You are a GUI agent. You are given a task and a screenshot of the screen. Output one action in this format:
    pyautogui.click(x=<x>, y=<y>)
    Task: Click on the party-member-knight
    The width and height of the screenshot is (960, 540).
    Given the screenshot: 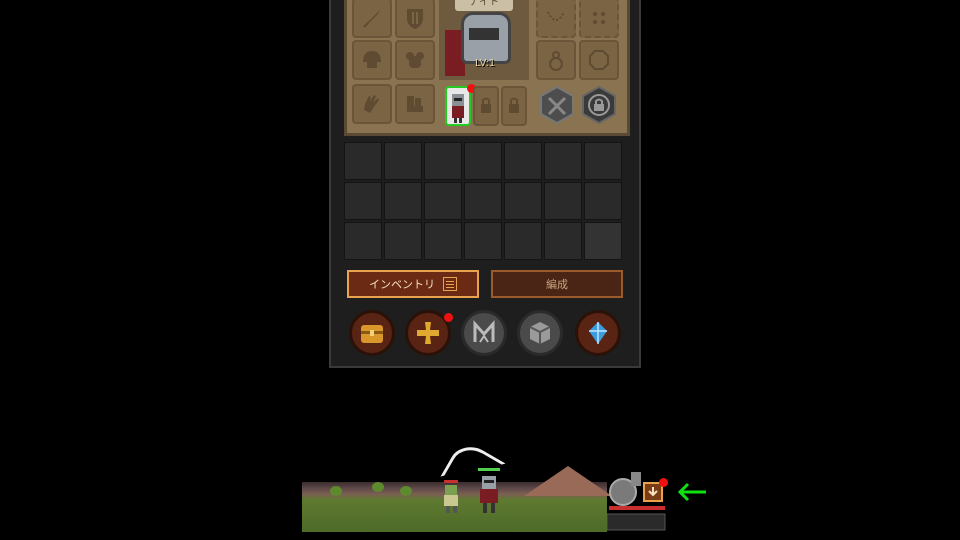 What is the action you would take?
    pyautogui.click(x=460, y=105)
    